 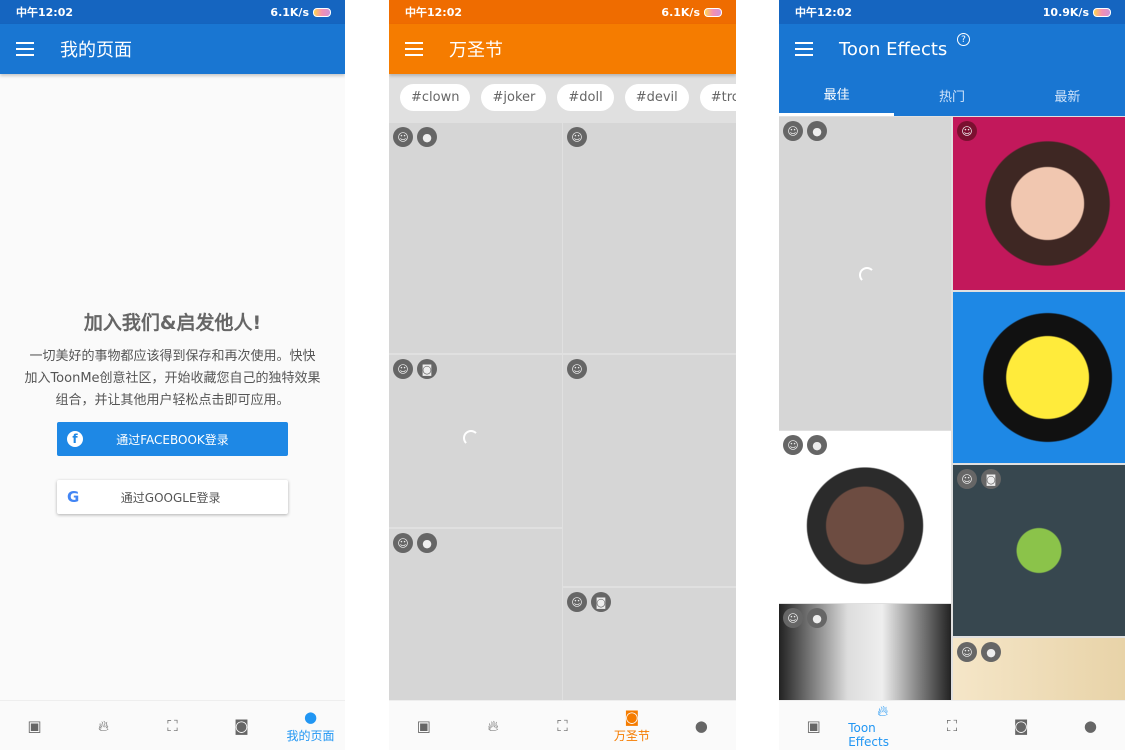 I want to click on nav-my-page: ● 我的页面, so click(x=310, y=725).